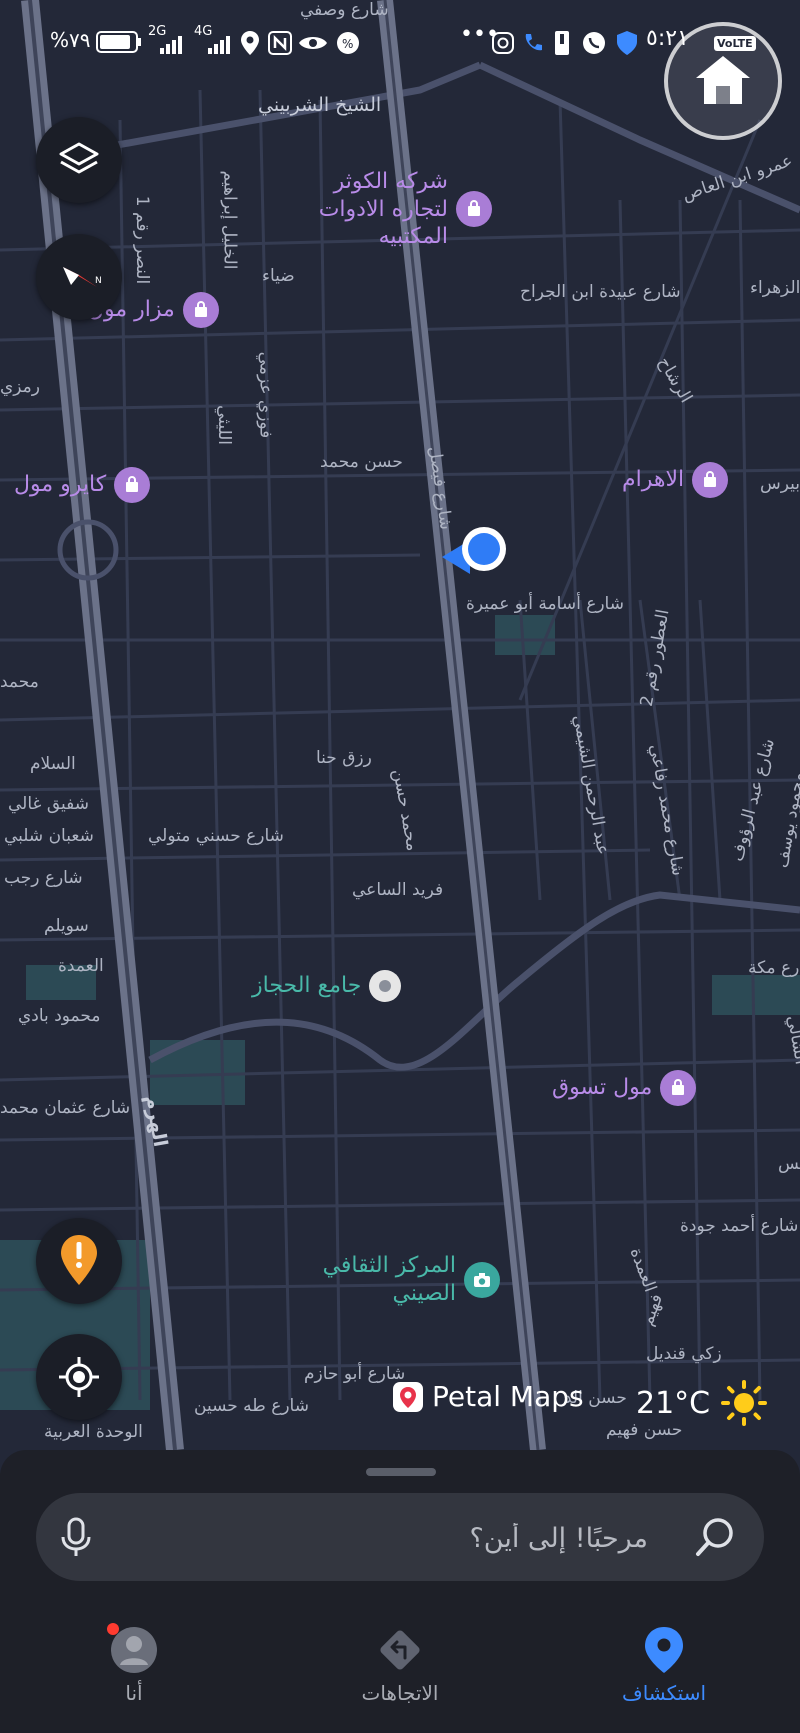 The width and height of the screenshot is (800, 1733). I want to click on weather-widget: 21°C, so click(702, 1403).